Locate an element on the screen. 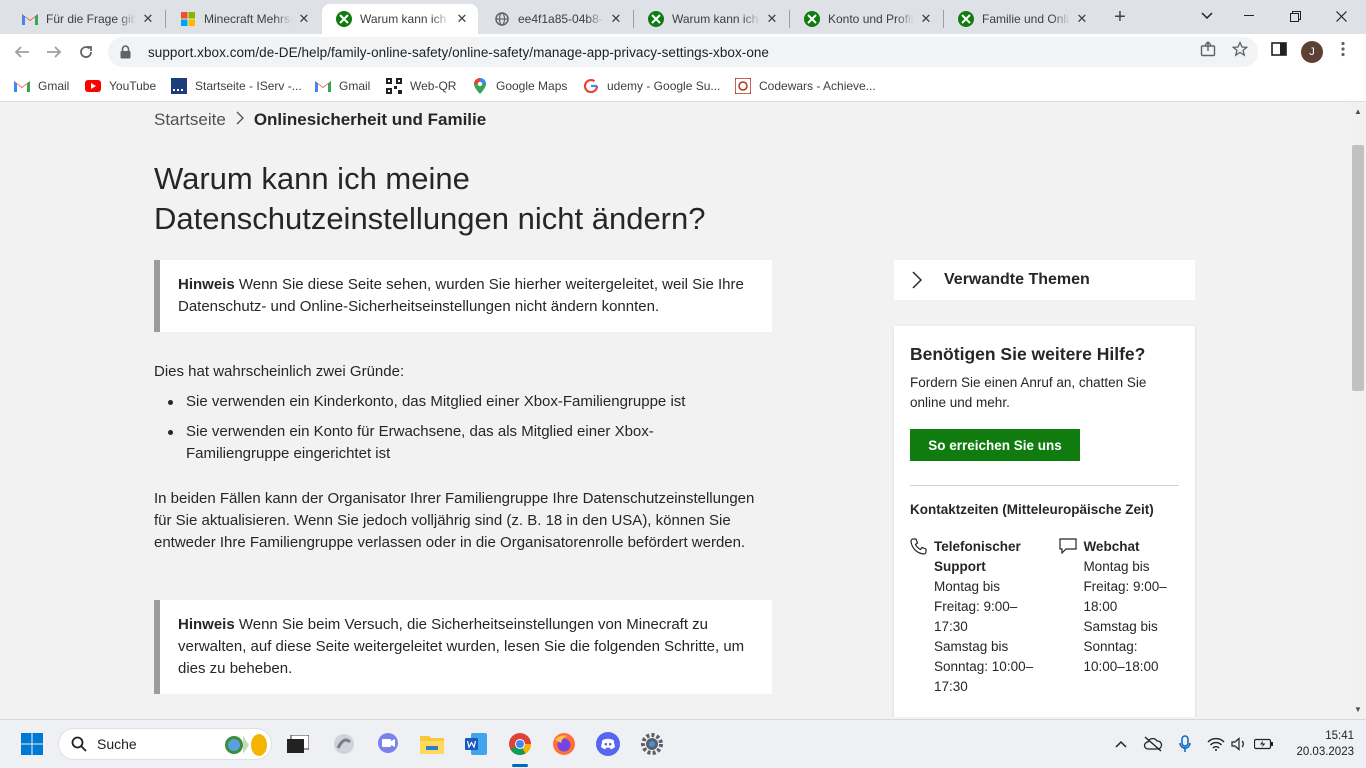 The image size is (1366, 768). forward-button is located at coordinates (54, 52).